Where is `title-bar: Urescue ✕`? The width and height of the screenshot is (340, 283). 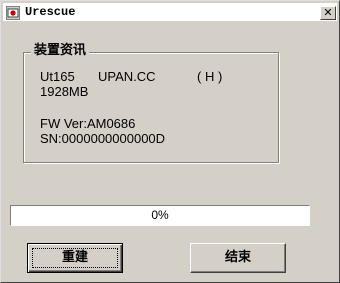 title-bar: Urescue ✕ is located at coordinates (170, 12).